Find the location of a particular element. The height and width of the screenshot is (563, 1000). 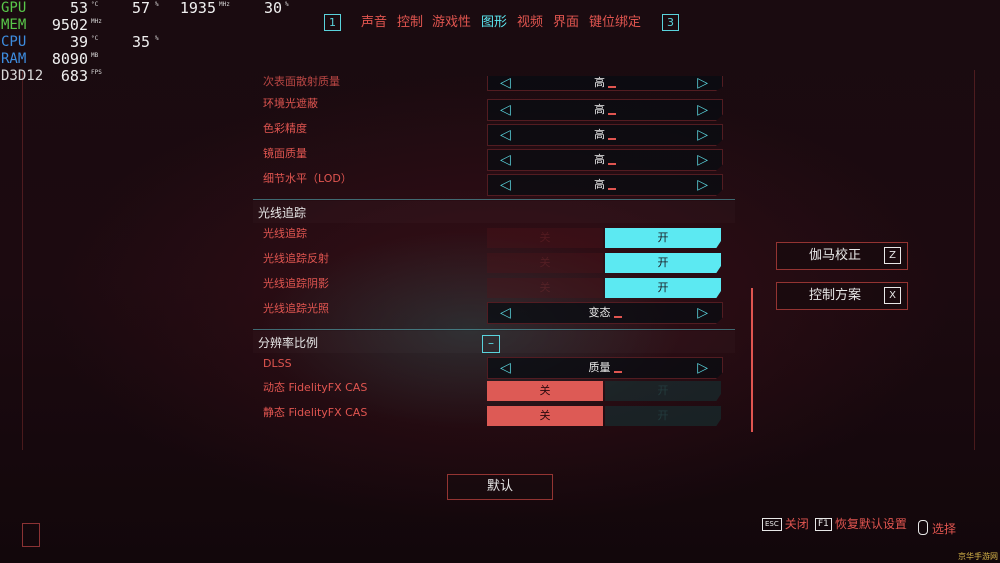

logo-badge-icon is located at coordinates (31, 535).